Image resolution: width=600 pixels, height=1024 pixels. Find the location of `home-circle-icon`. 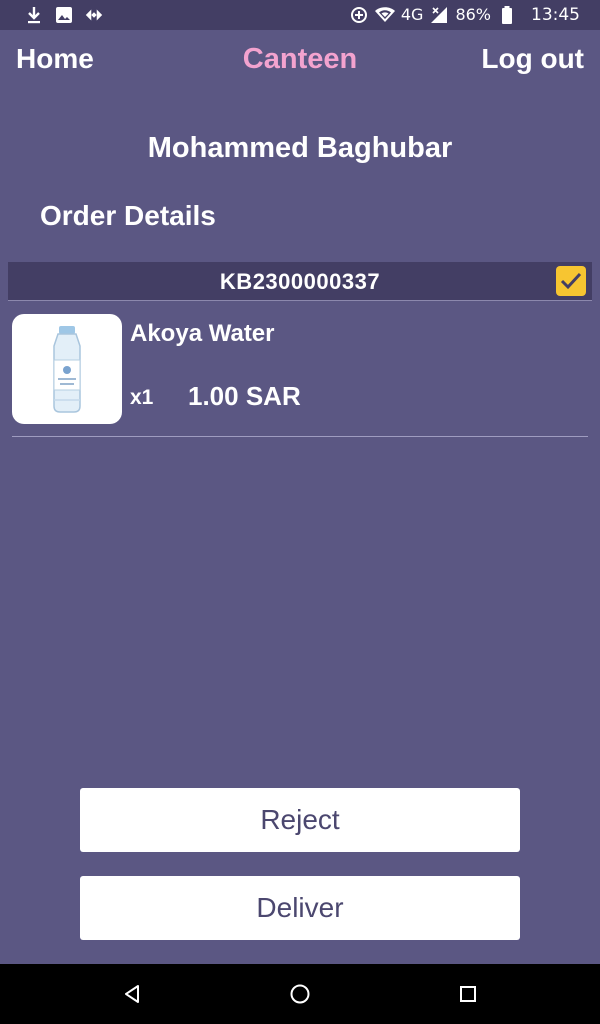

home-circle-icon is located at coordinates (300, 994).